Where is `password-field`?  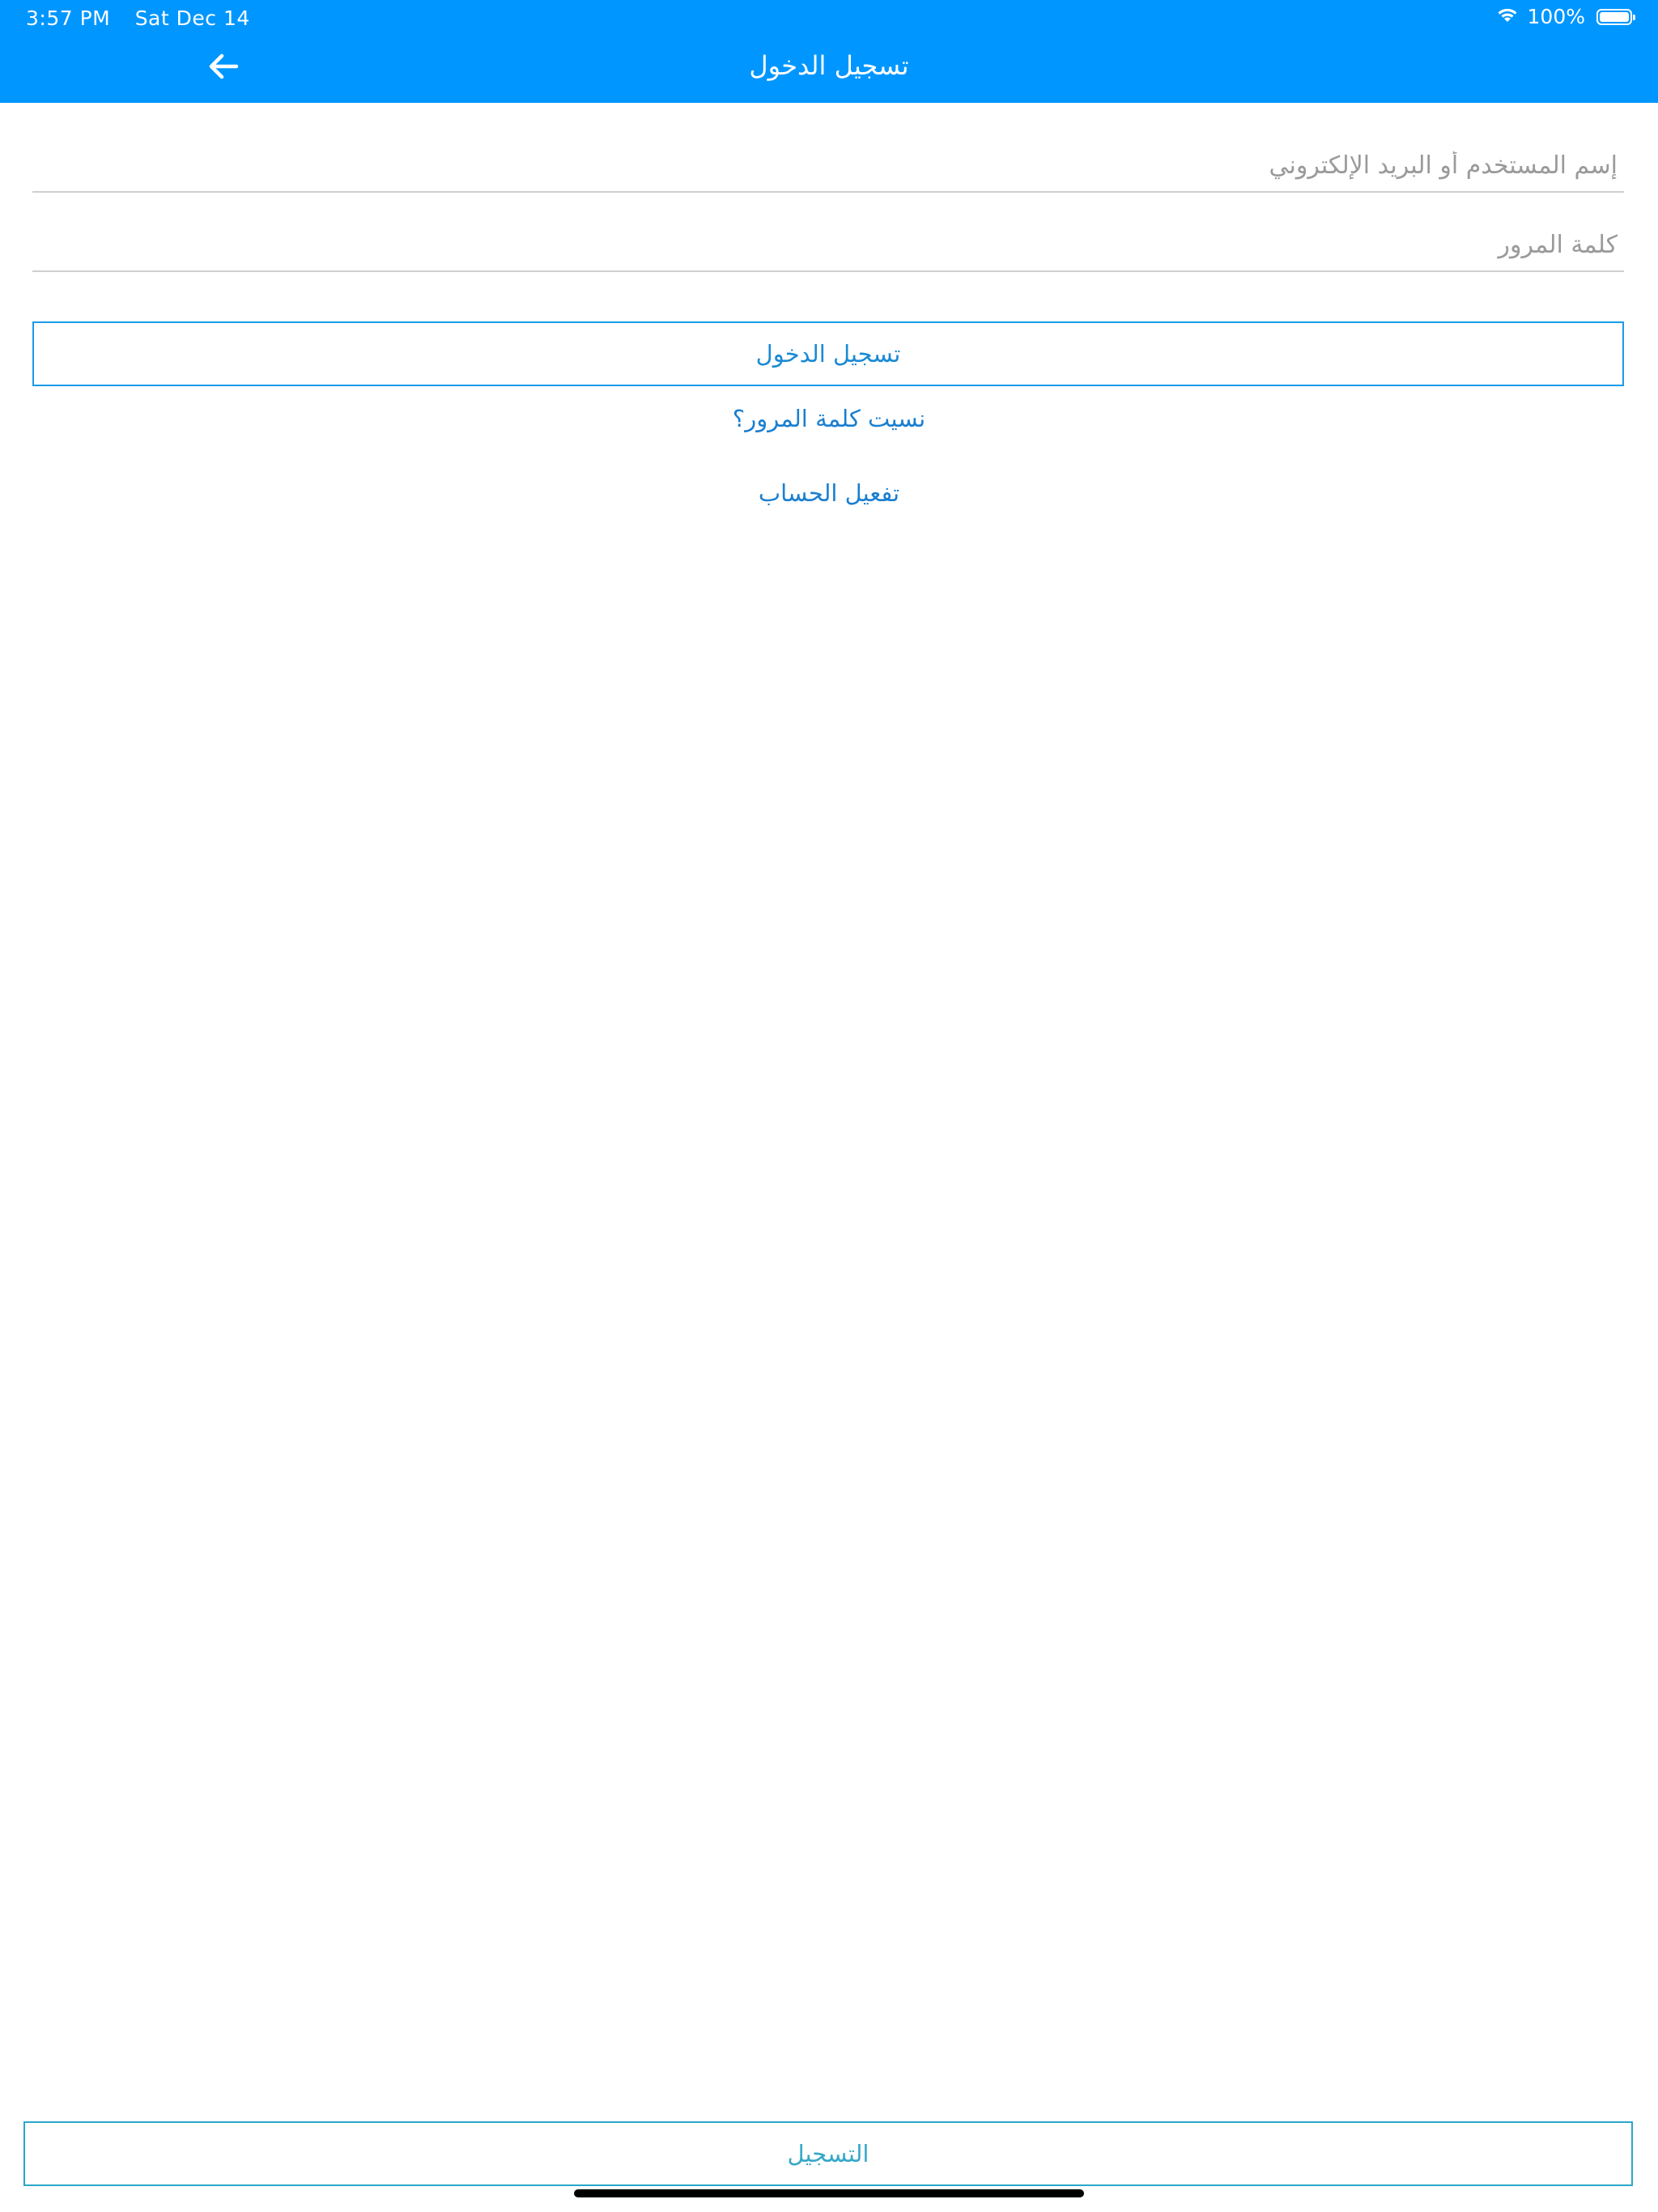 password-field is located at coordinates (828, 232).